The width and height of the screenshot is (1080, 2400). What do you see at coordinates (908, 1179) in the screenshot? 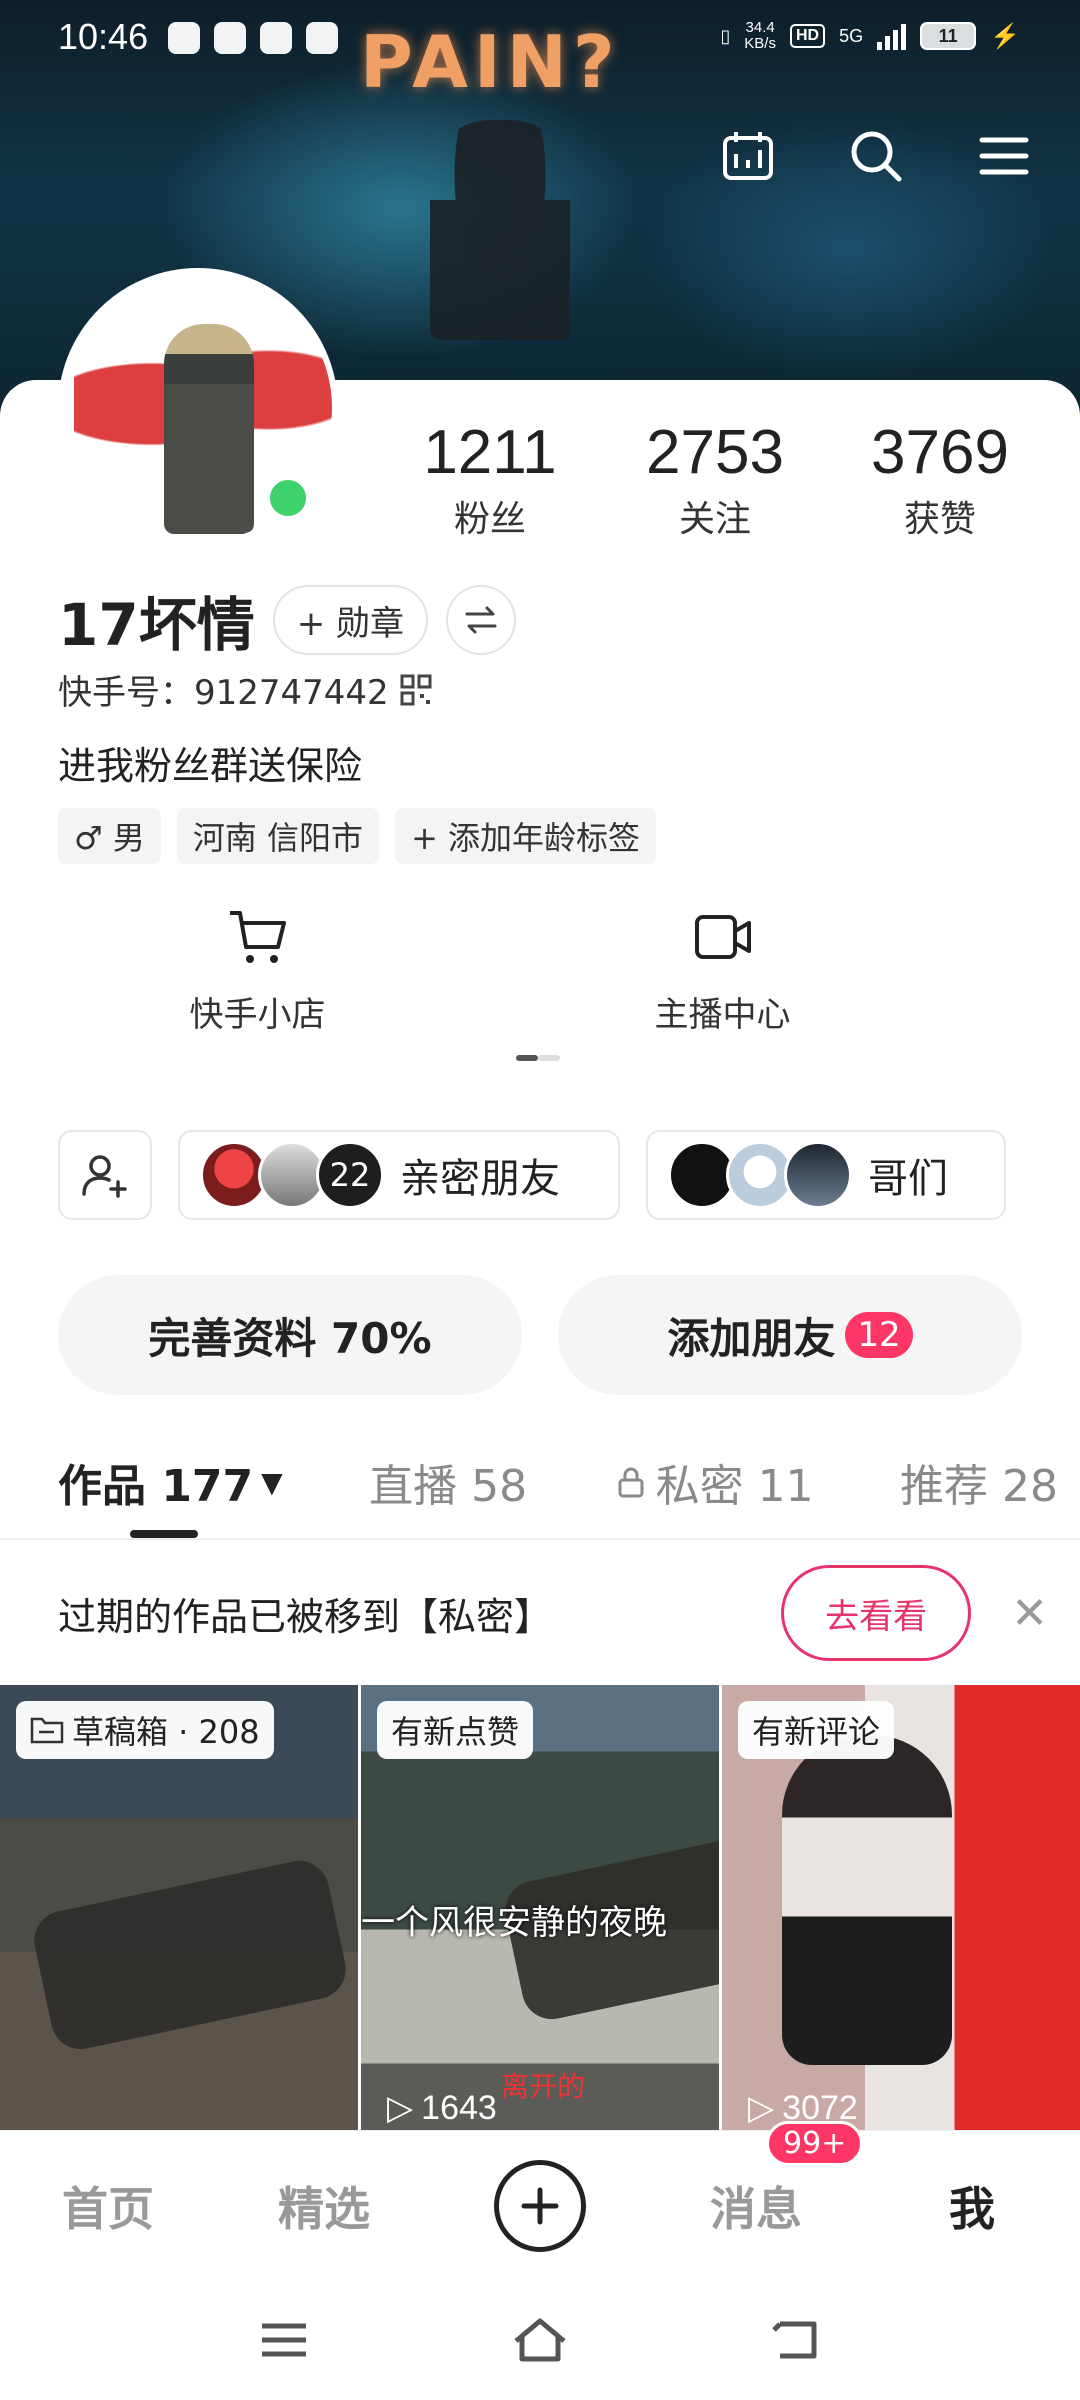
I see `group-label: 哥们` at bounding box center [908, 1179].